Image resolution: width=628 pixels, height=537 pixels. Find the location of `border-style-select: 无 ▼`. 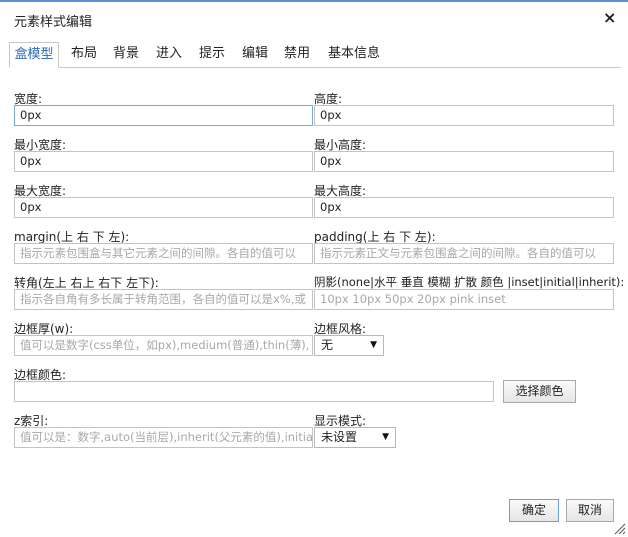

border-style-select: 无 ▼ is located at coordinates (349, 345).